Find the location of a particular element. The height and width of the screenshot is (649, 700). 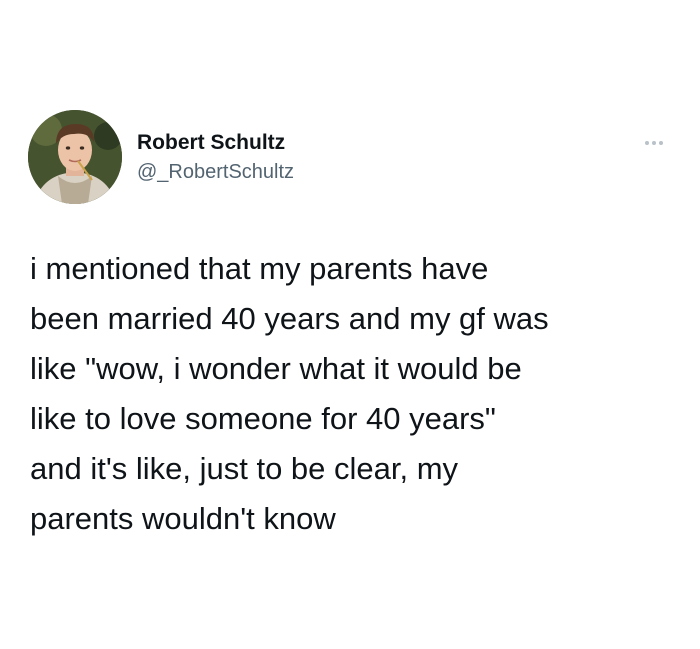

more-options-icon is located at coordinates (654, 143).